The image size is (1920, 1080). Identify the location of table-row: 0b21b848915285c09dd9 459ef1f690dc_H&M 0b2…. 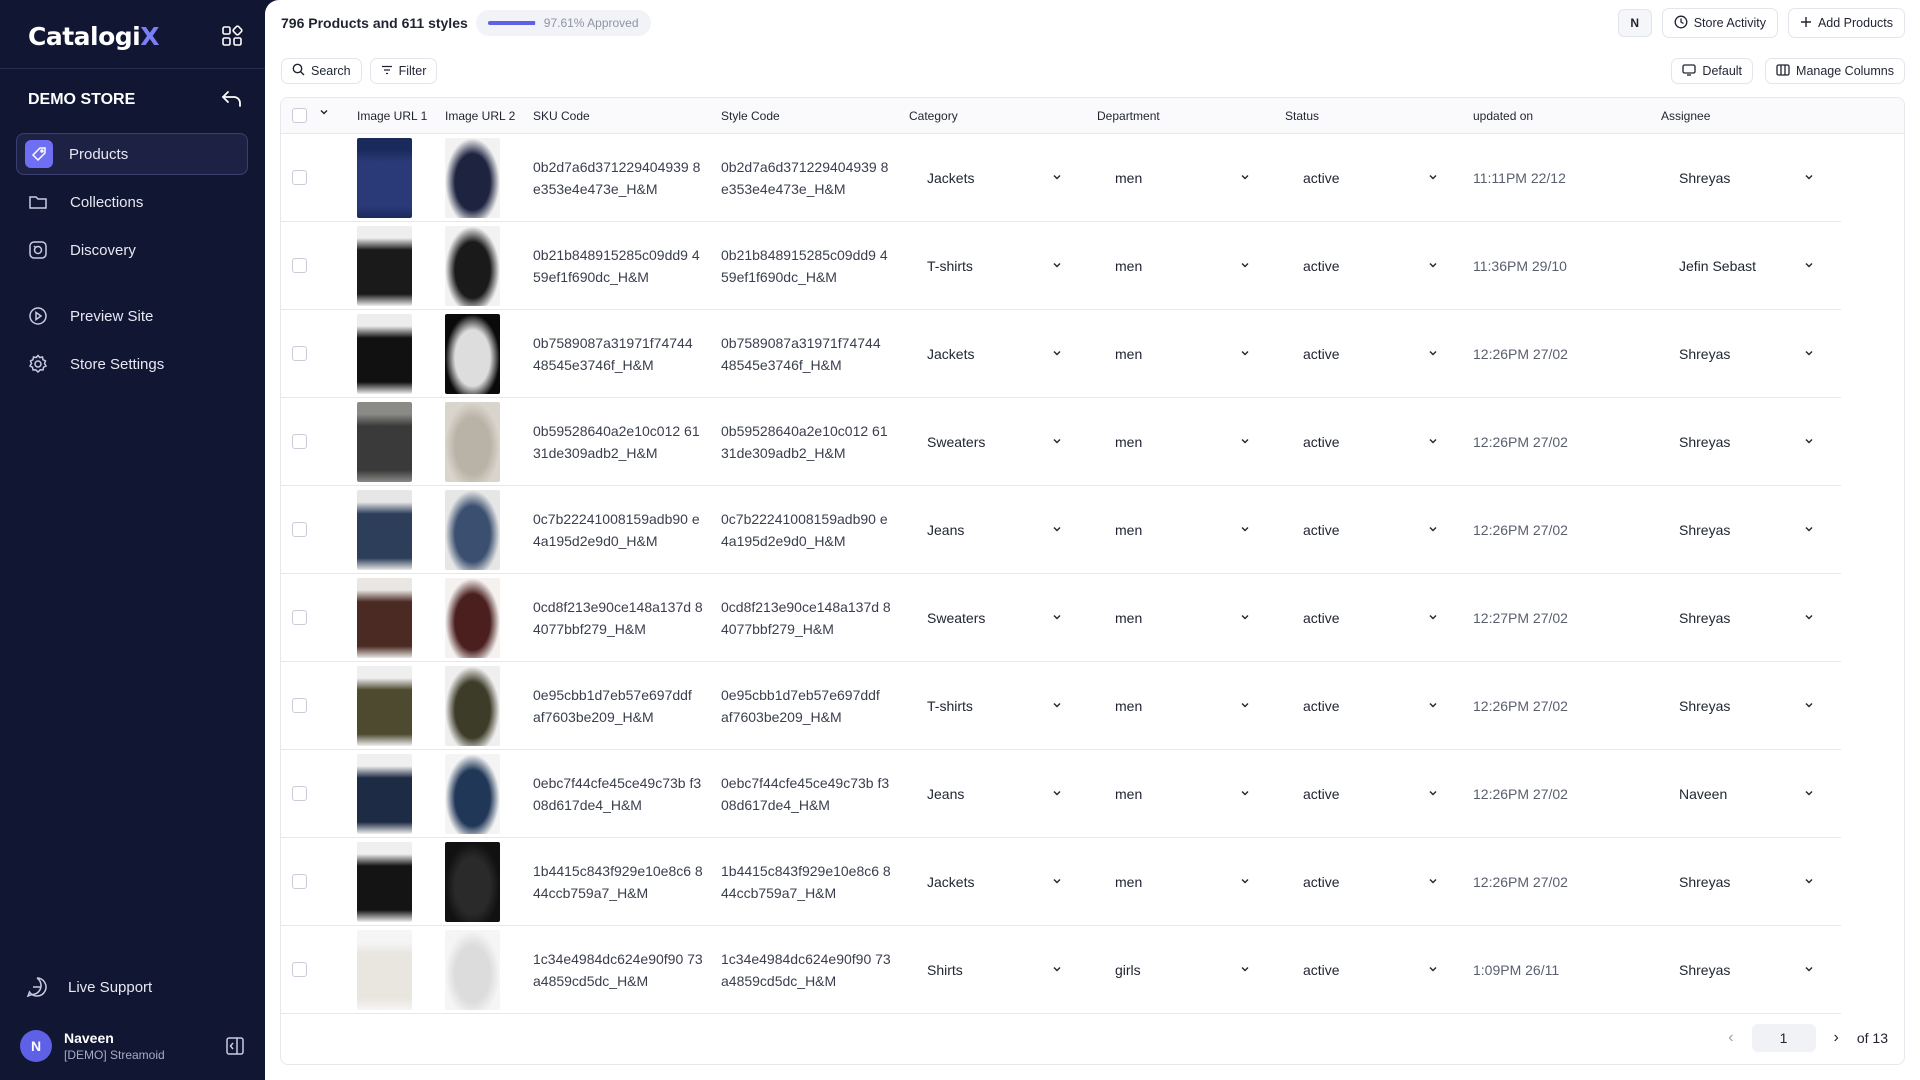
(1061, 266).